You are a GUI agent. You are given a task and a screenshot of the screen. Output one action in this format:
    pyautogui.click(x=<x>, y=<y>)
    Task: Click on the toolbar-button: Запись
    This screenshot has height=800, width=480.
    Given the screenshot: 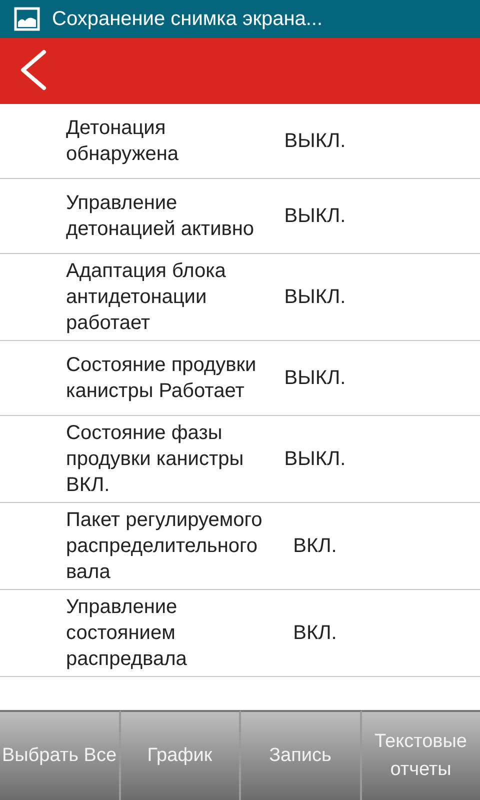 What is the action you would take?
    pyautogui.click(x=301, y=755)
    